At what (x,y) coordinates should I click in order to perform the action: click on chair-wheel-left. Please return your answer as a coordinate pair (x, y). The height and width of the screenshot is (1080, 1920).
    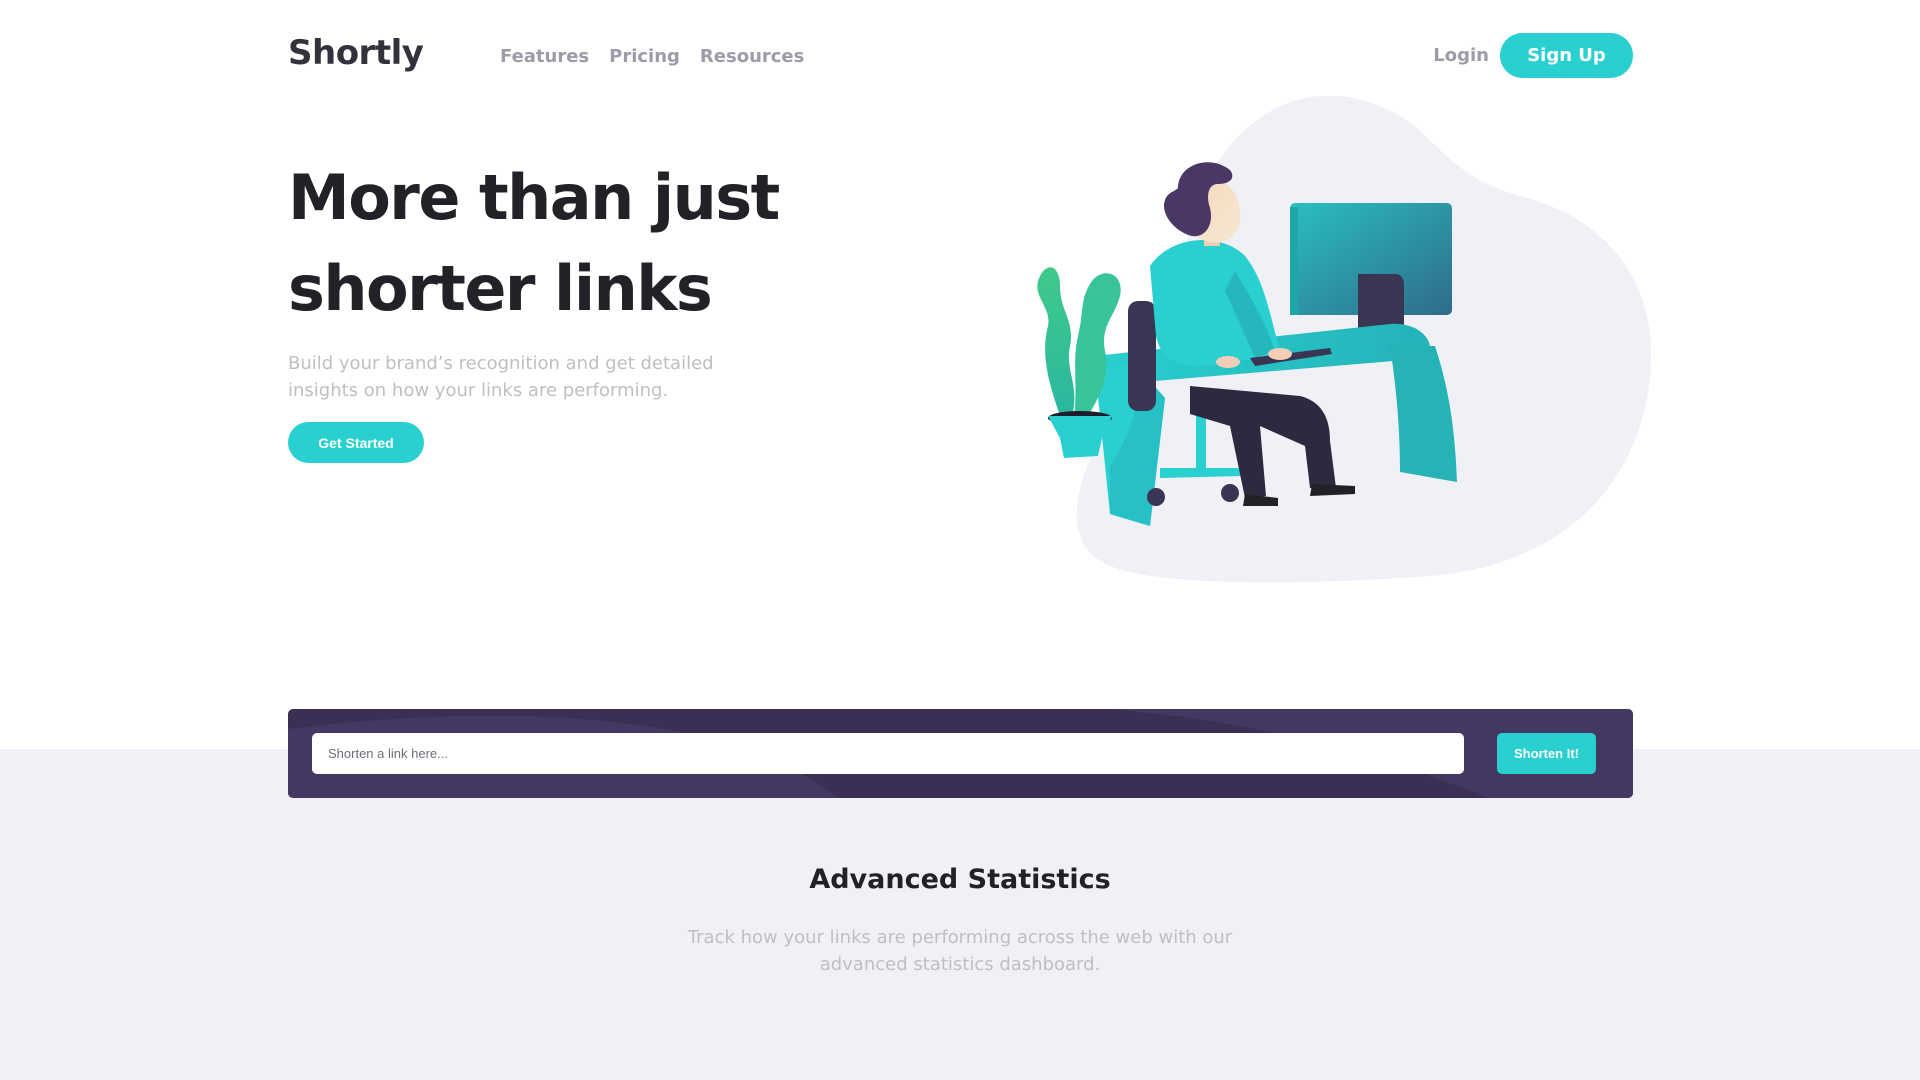
    Looking at the image, I should click on (1156, 497).